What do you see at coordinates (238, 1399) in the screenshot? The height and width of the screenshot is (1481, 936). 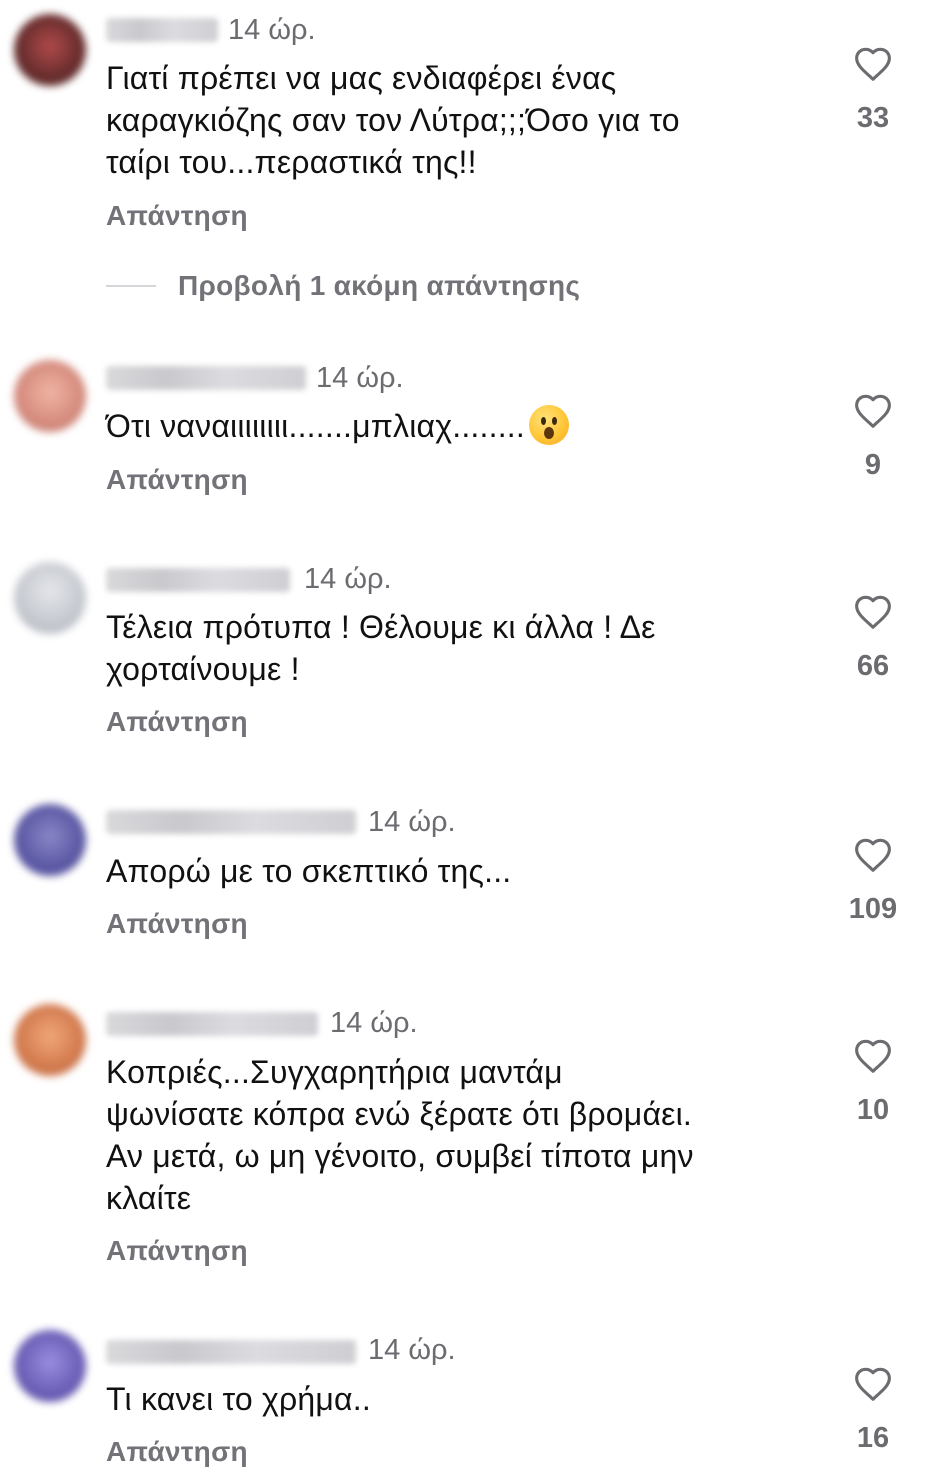 I see `comment-text: Τι κανει το χρήμα..` at bounding box center [238, 1399].